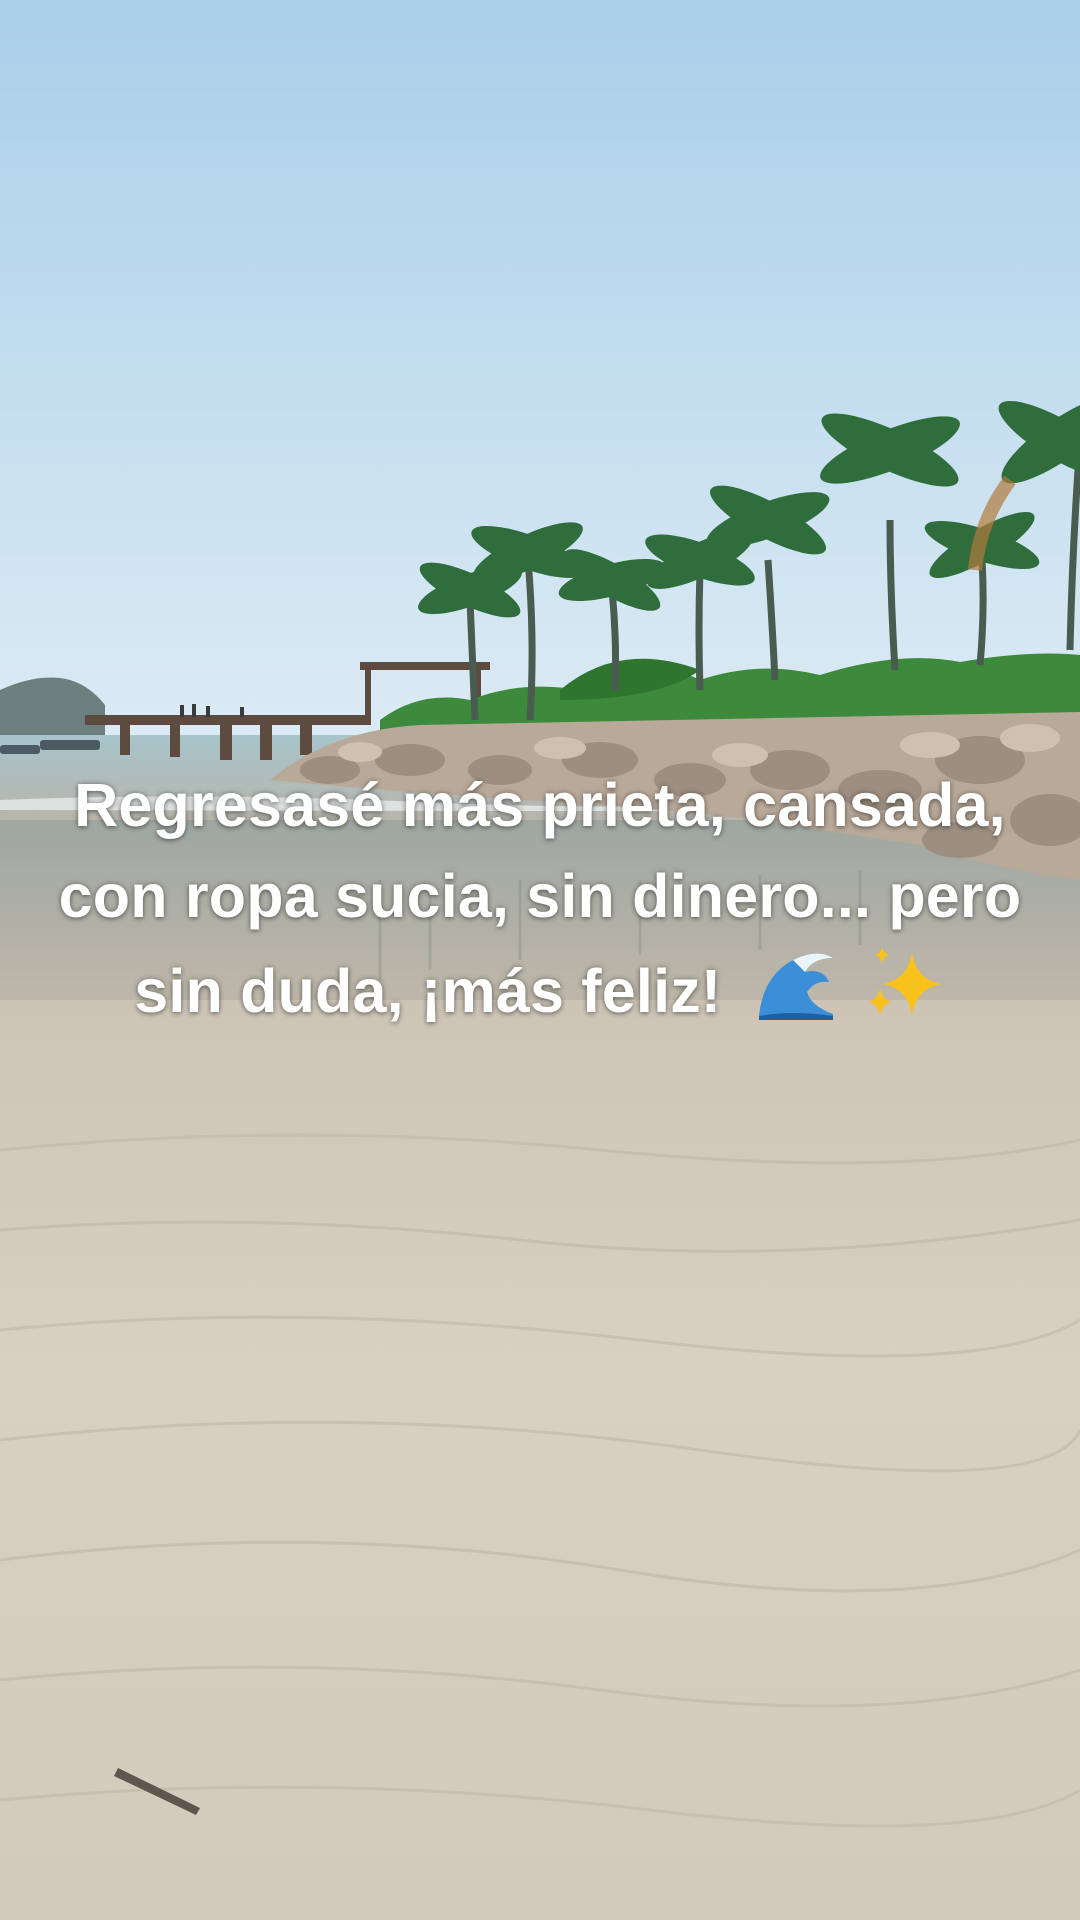  Describe the element at coordinates (904, 981) in the screenshot. I see `sparkles-icon` at that location.